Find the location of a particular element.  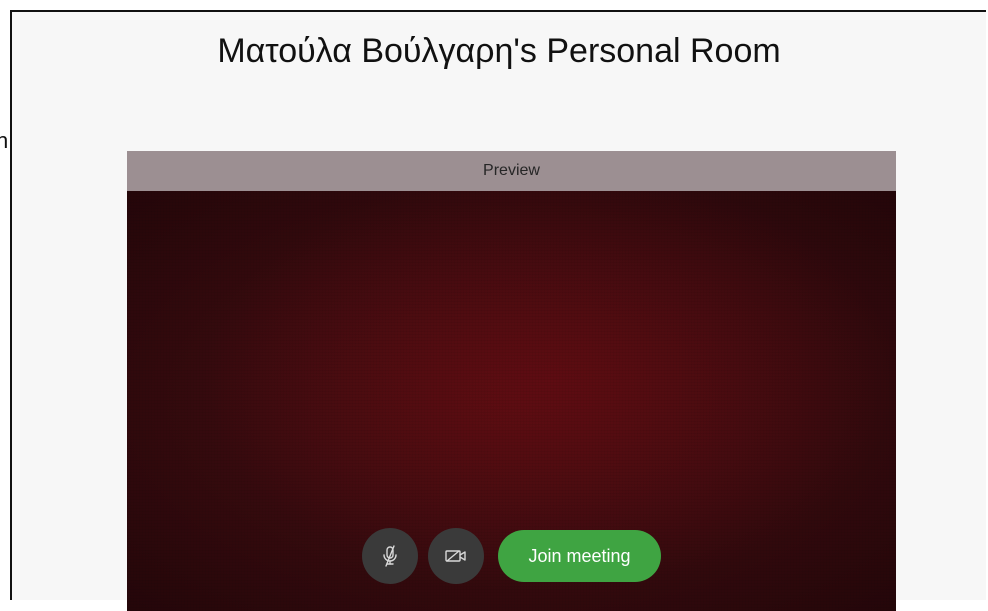

video-toggle-button is located at coordinates (456, 556).